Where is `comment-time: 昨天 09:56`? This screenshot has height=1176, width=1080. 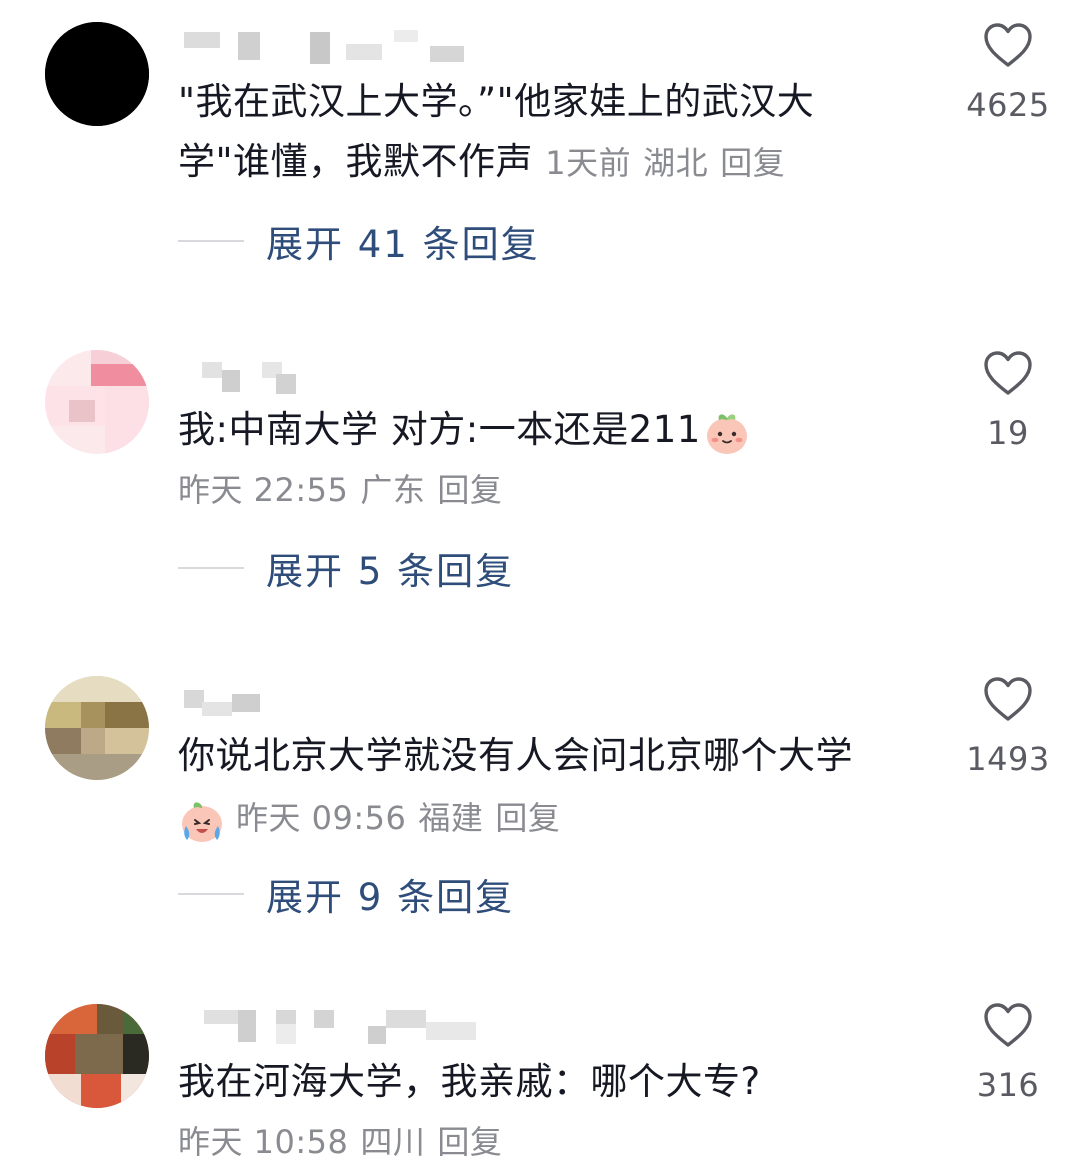 comment-time: 昨天 09:56 is located at coordinates (321, 818).